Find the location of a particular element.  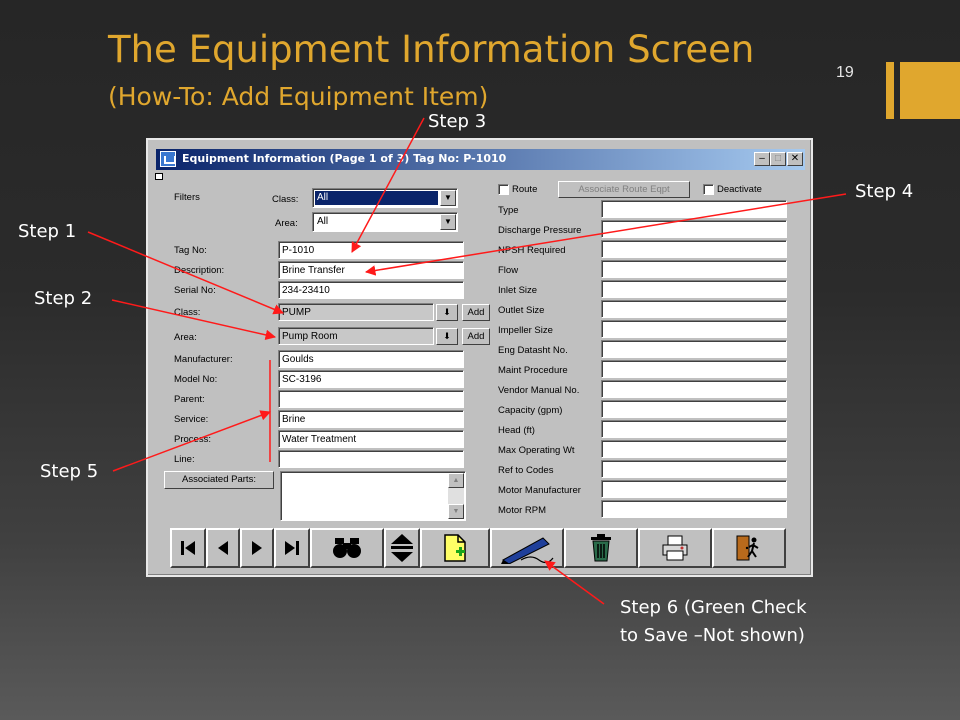

step4-arrow is located at coordinates (605, 234).